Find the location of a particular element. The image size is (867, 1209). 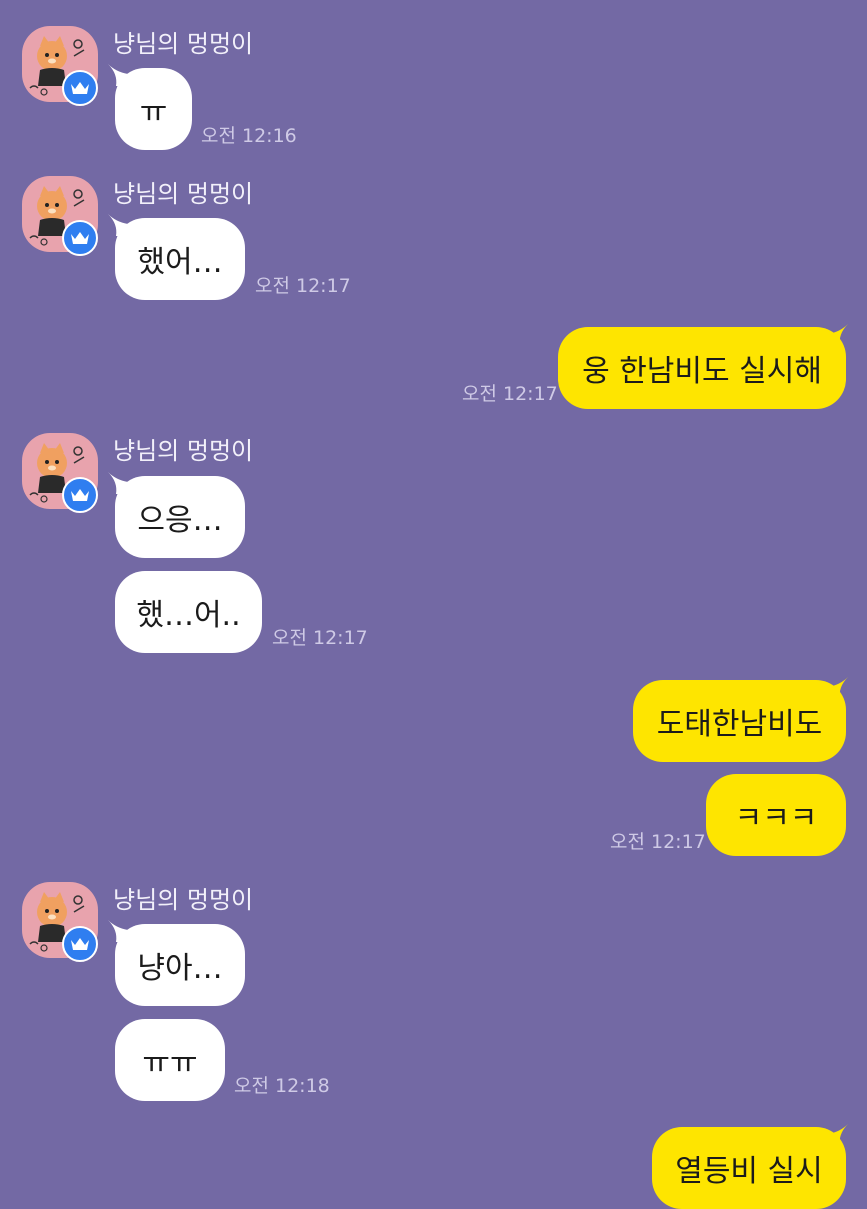

message-time: 오전 12:18 is located at coordinates (282, 1086).